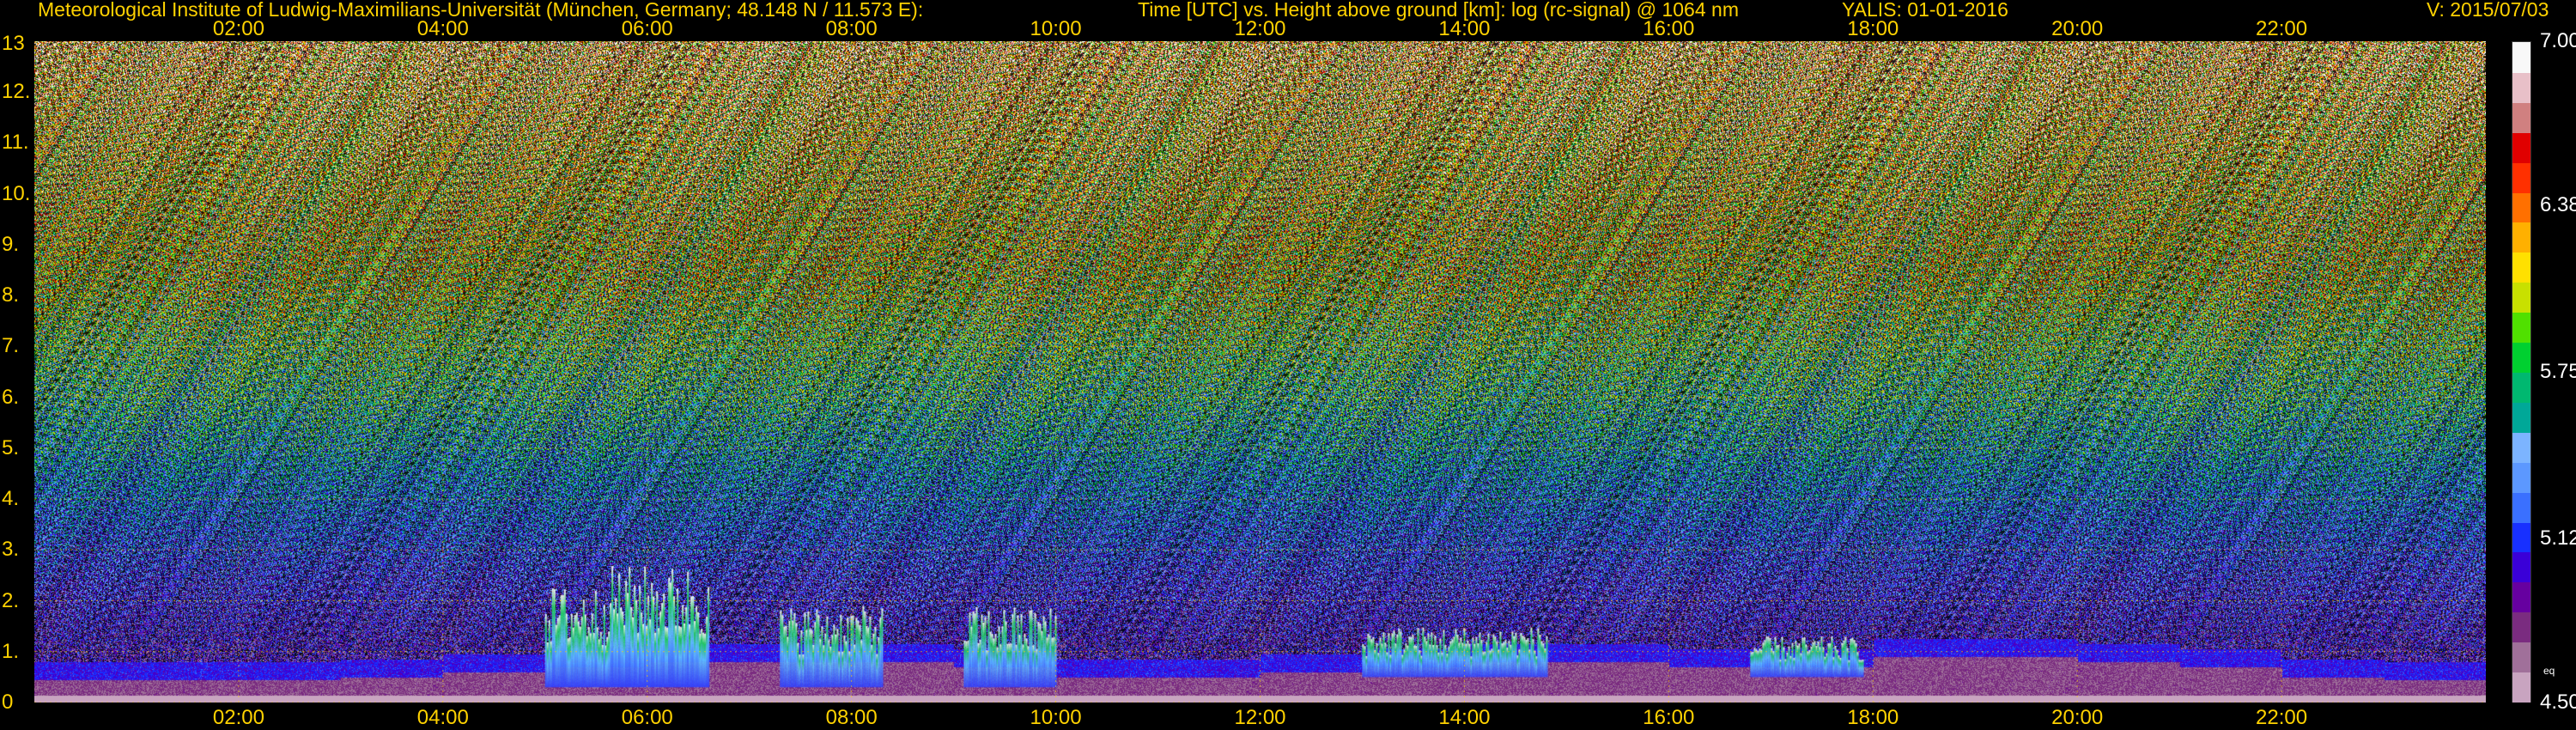  Describe the element at coordinates (238, 28) in the screenshot. I see `x-tick-top-label: 02:00` at that location.